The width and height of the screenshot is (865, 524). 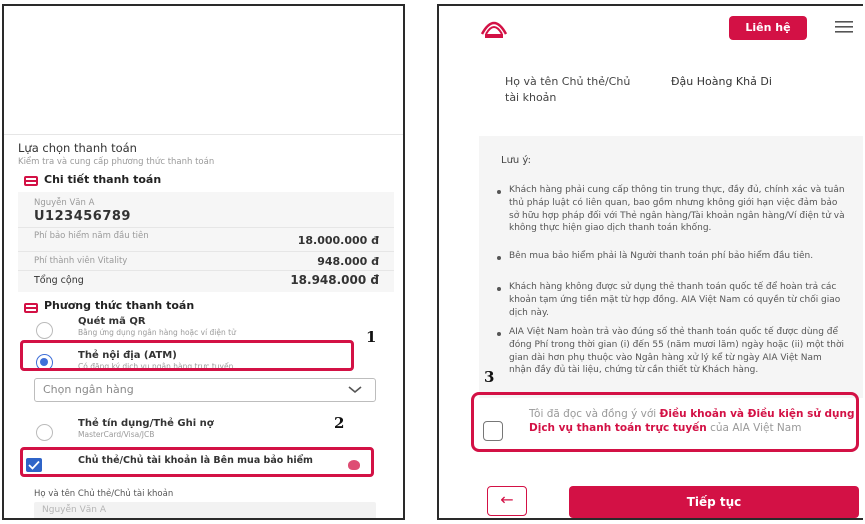 I want to click on top-divider, so click(x=203, y=134).